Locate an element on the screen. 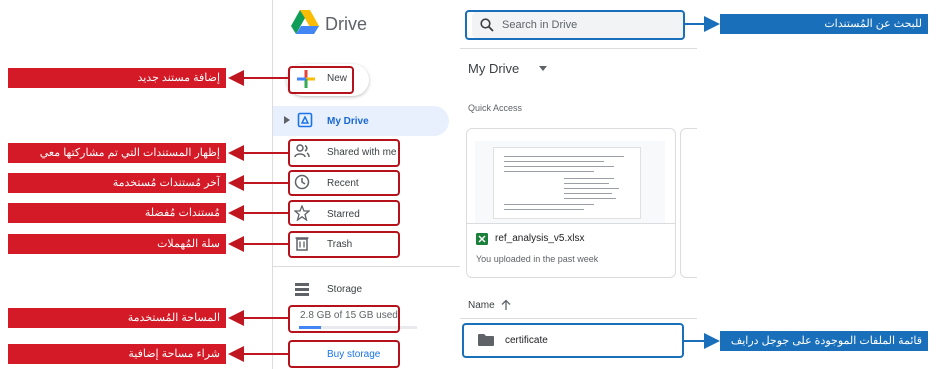 The height and width of the screenshot is (369, 936). excel-icon is located at coordinates (482, 239).